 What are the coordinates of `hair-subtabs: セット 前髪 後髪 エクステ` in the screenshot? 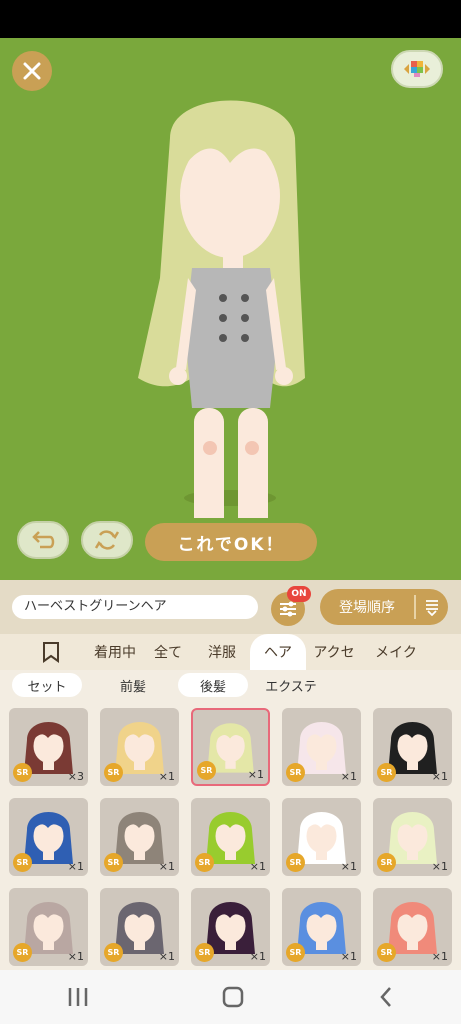 It's located at (230, 685).